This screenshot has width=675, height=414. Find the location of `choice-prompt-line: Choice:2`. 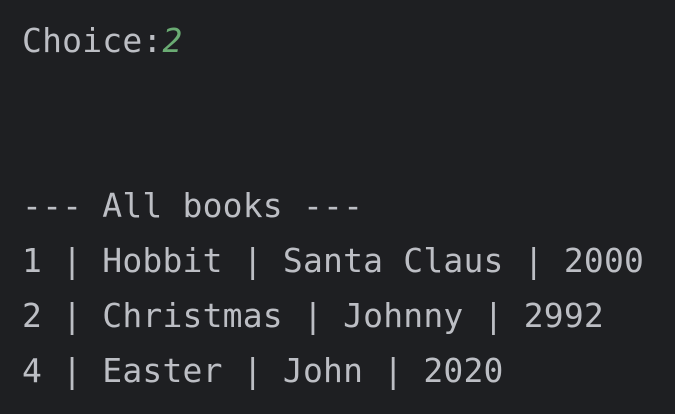

choice-prompt-line: Choice:2 is located at coordinates (102, 40).